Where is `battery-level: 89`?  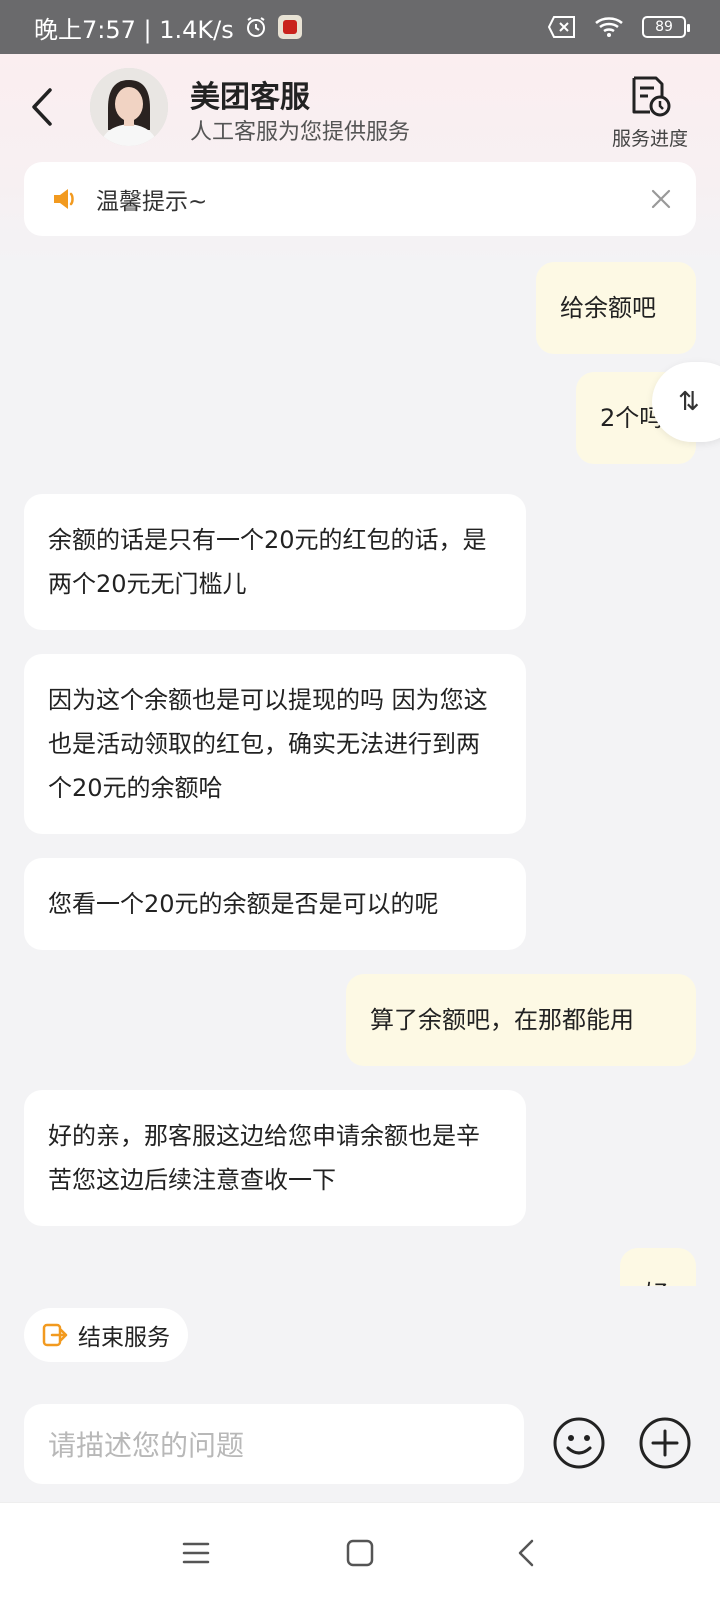 battery-level: 89 is located at coordinates (664, 27).